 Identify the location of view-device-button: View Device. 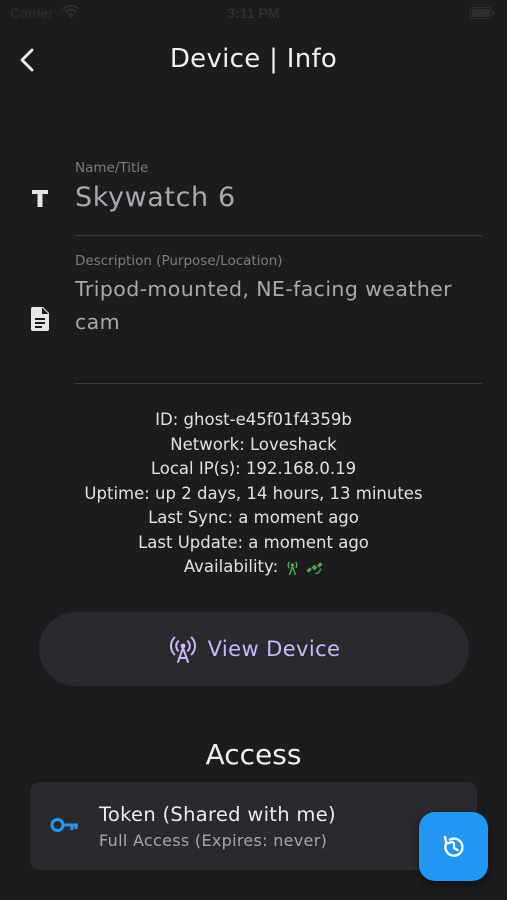
(254, 649).